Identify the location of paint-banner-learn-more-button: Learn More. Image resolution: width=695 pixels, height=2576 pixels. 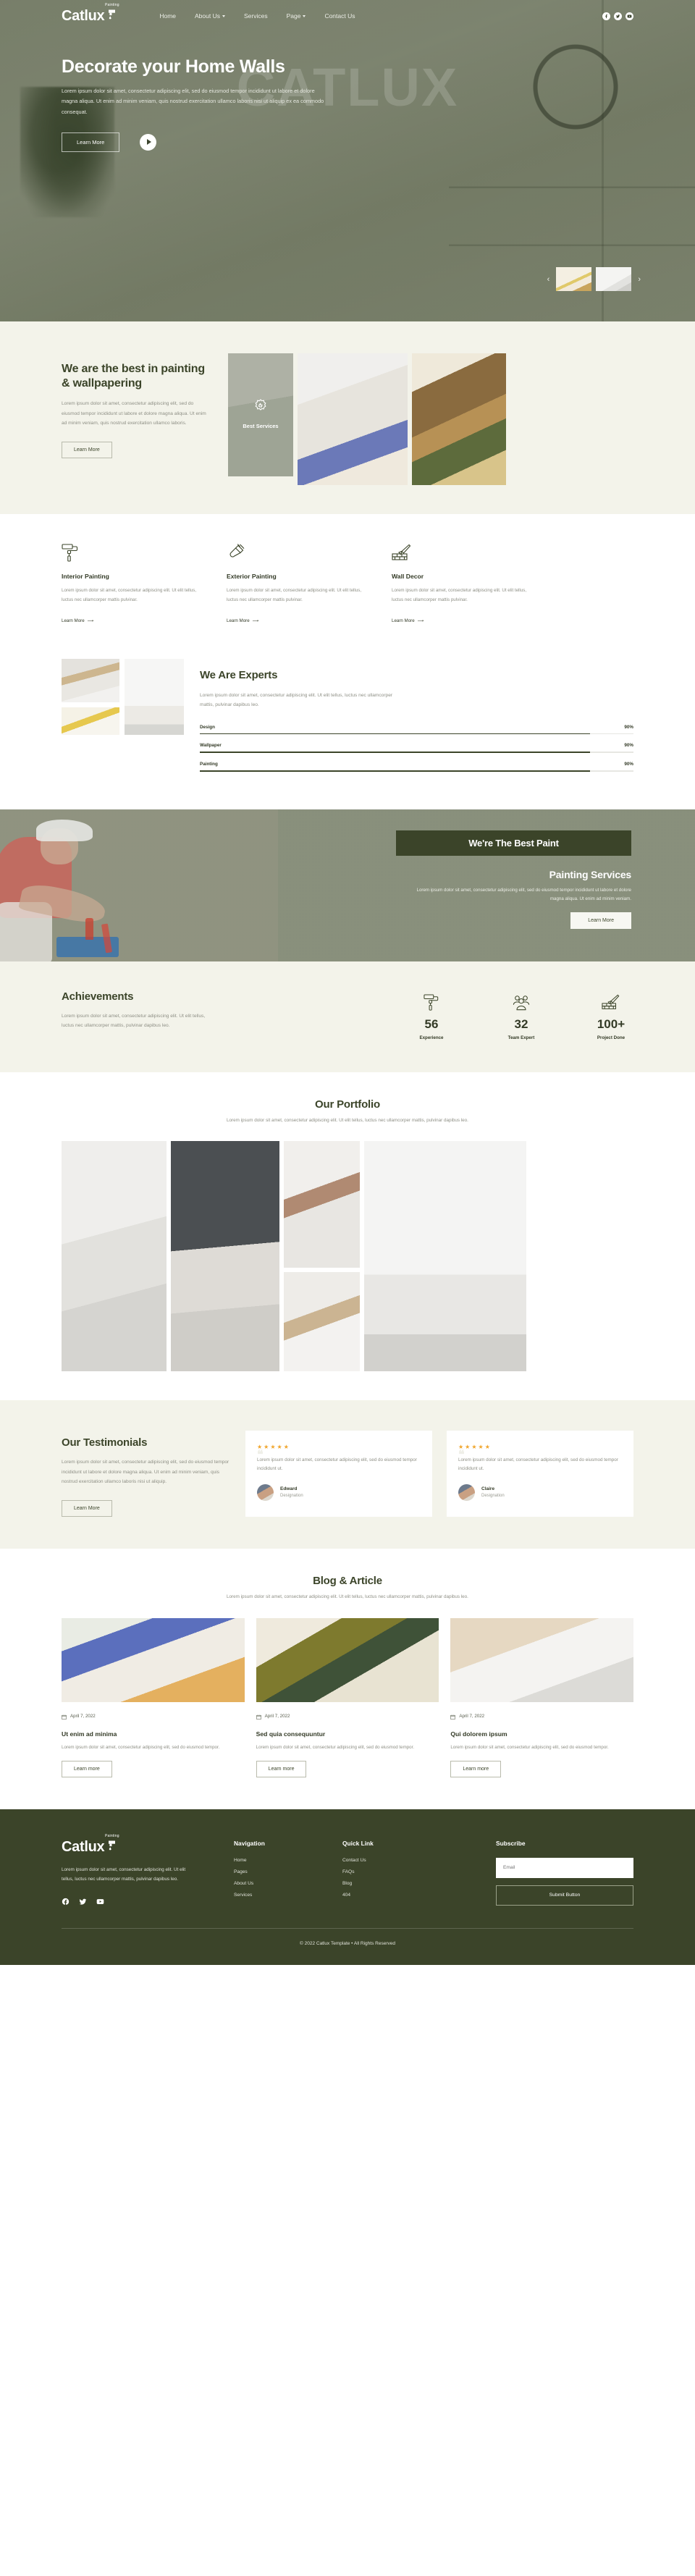
(601, 920).